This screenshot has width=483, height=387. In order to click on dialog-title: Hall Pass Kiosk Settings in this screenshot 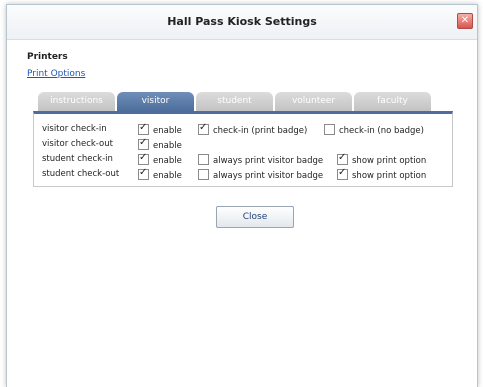, I will do `click(242, 21)`.